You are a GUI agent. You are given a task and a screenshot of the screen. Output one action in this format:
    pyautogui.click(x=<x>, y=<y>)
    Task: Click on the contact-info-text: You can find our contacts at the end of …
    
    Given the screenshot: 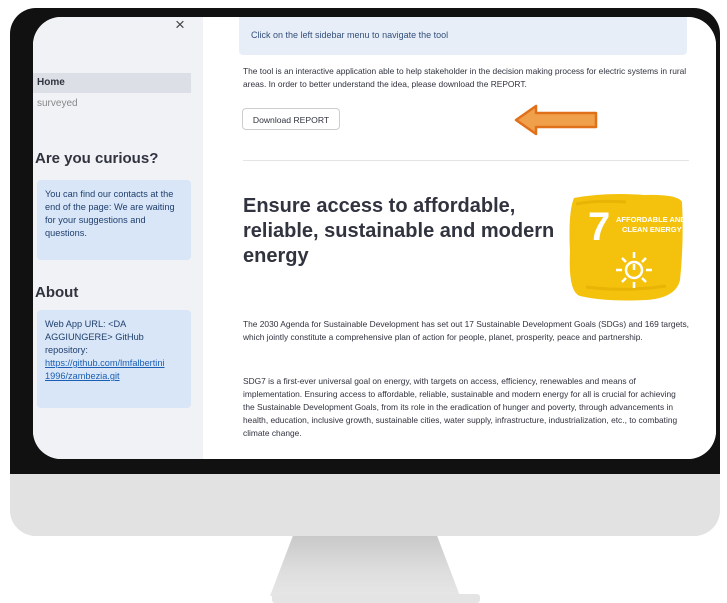 What is the action you would take?
    pyautogui.click(x=110, y=213)
    